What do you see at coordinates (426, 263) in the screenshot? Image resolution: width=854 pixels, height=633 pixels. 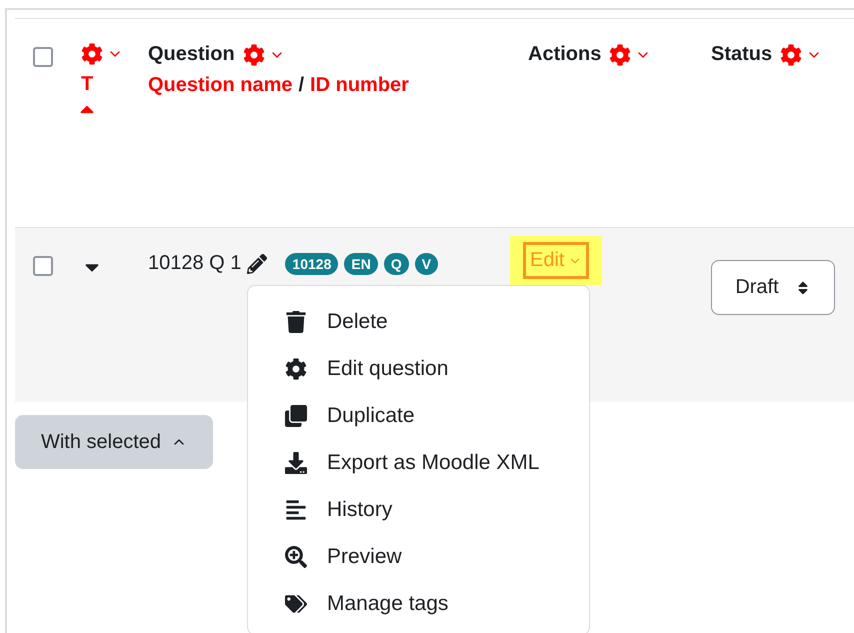 I see `badge: V` at bounding box center [426, 263].